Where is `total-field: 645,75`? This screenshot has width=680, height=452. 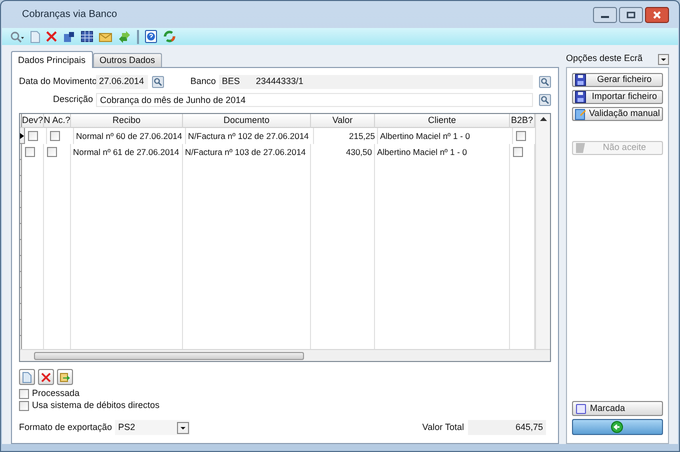
total-field: 645,75 is located at coordinates (507, 427).